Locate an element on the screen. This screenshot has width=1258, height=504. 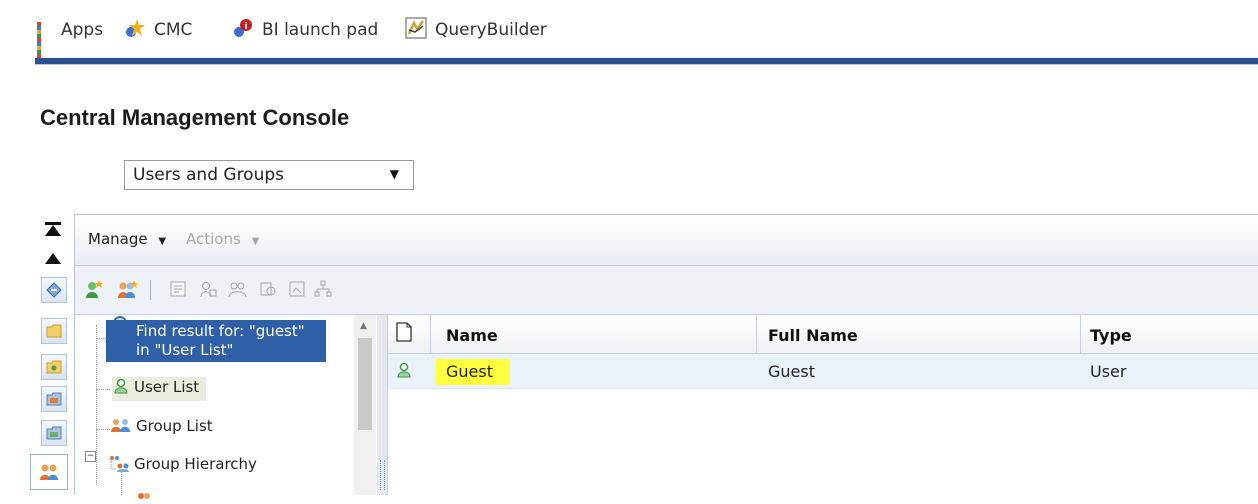
header-accent-bar is located at coordinates (646, 61).